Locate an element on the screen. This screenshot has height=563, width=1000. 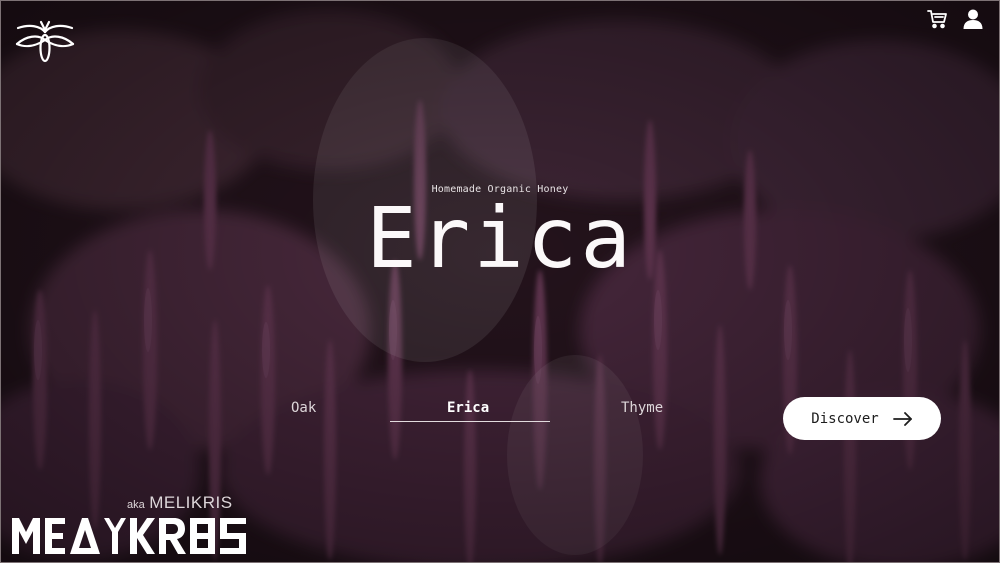
aka-name: MELIKRIS is located at coordinates (191, 502).